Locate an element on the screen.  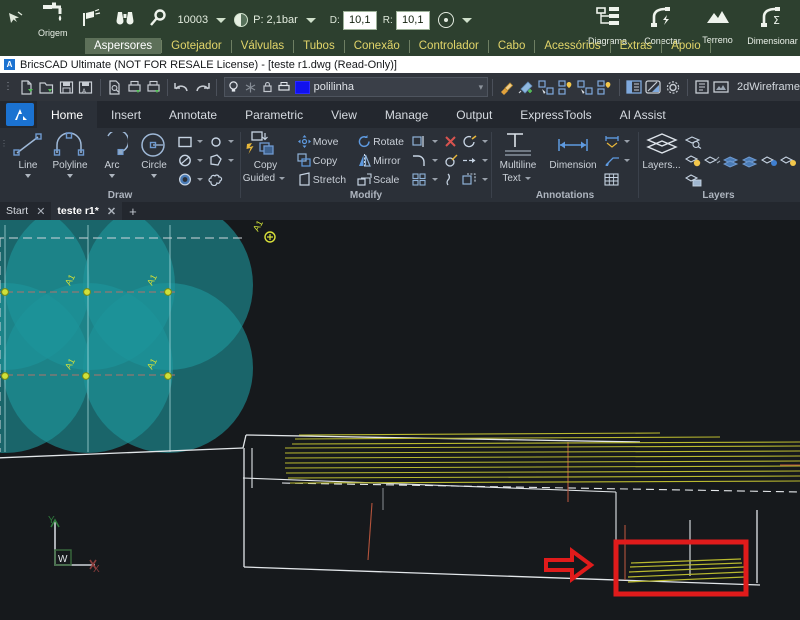
tab-ai-assist: AI Assist is located at coordinates (643, 114).